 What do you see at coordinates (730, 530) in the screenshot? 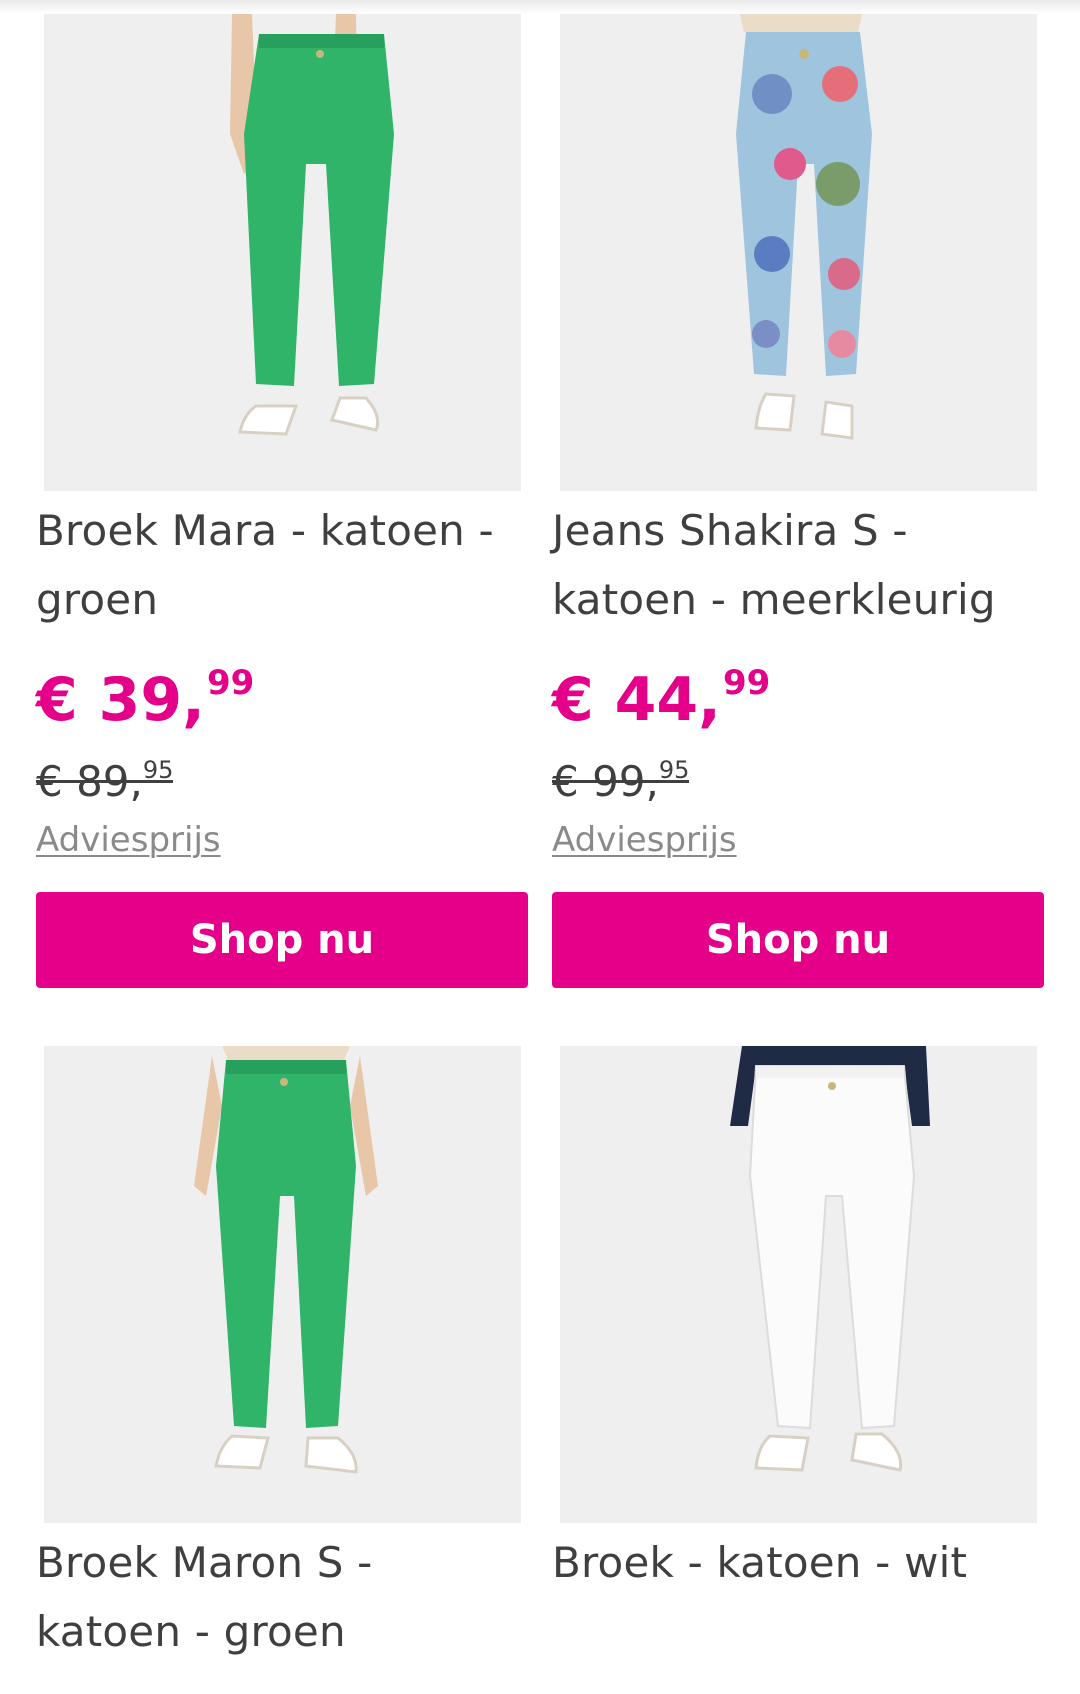
I see `product-title-line: Jeans Shakira S -` at bounding box center [730, 530].